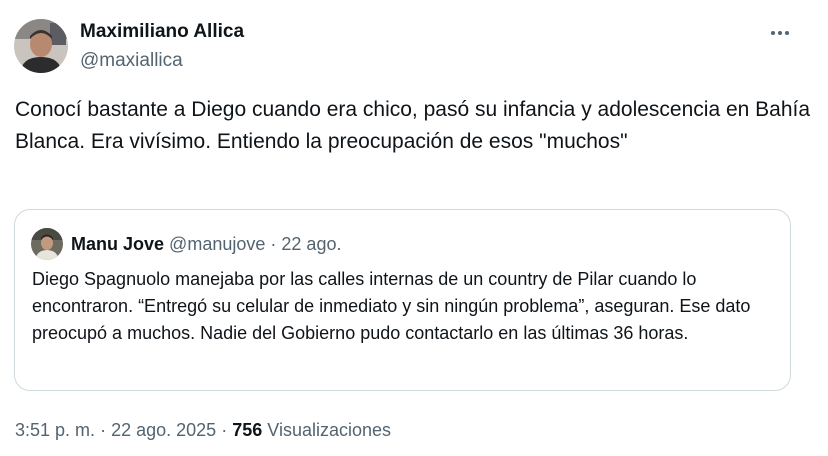  I want to click on author-avatar, so click(41, 46).